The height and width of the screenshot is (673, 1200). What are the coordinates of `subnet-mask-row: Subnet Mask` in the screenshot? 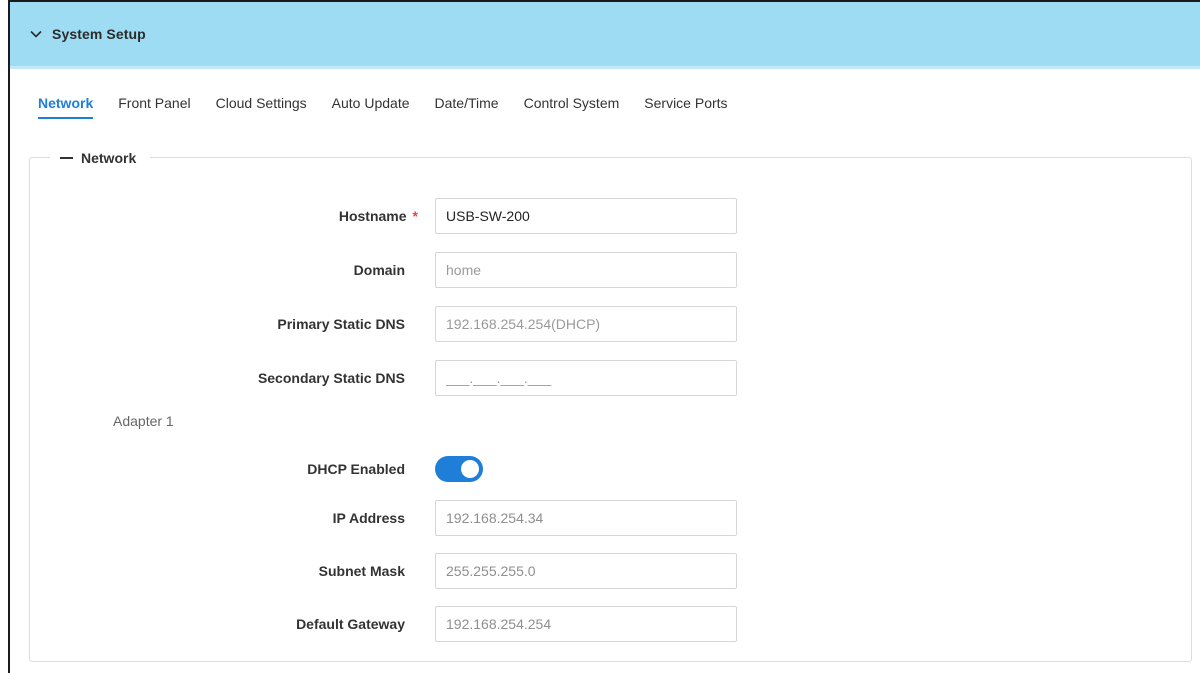 It's located at (610, 572).